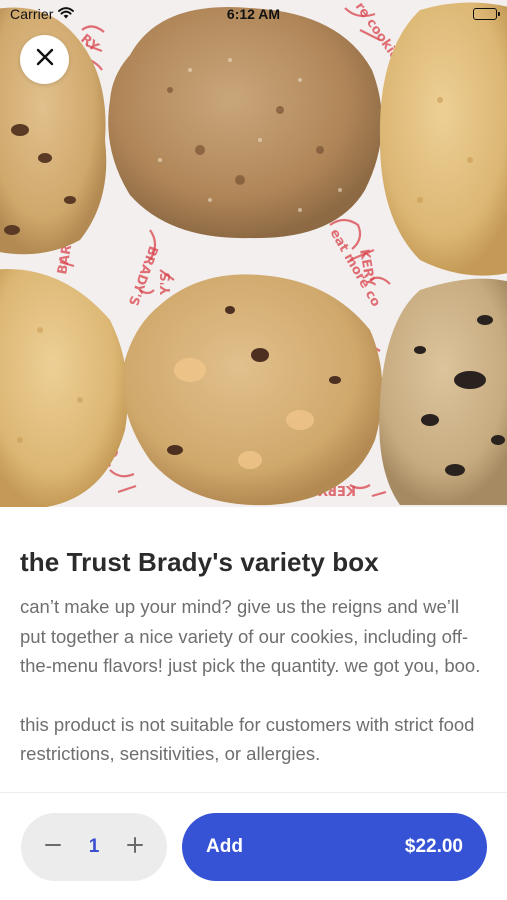 Image resolution: width=507 pixels, height=900 pixels. I want to click on status-time: 6:12 AM, so click(253, 14).